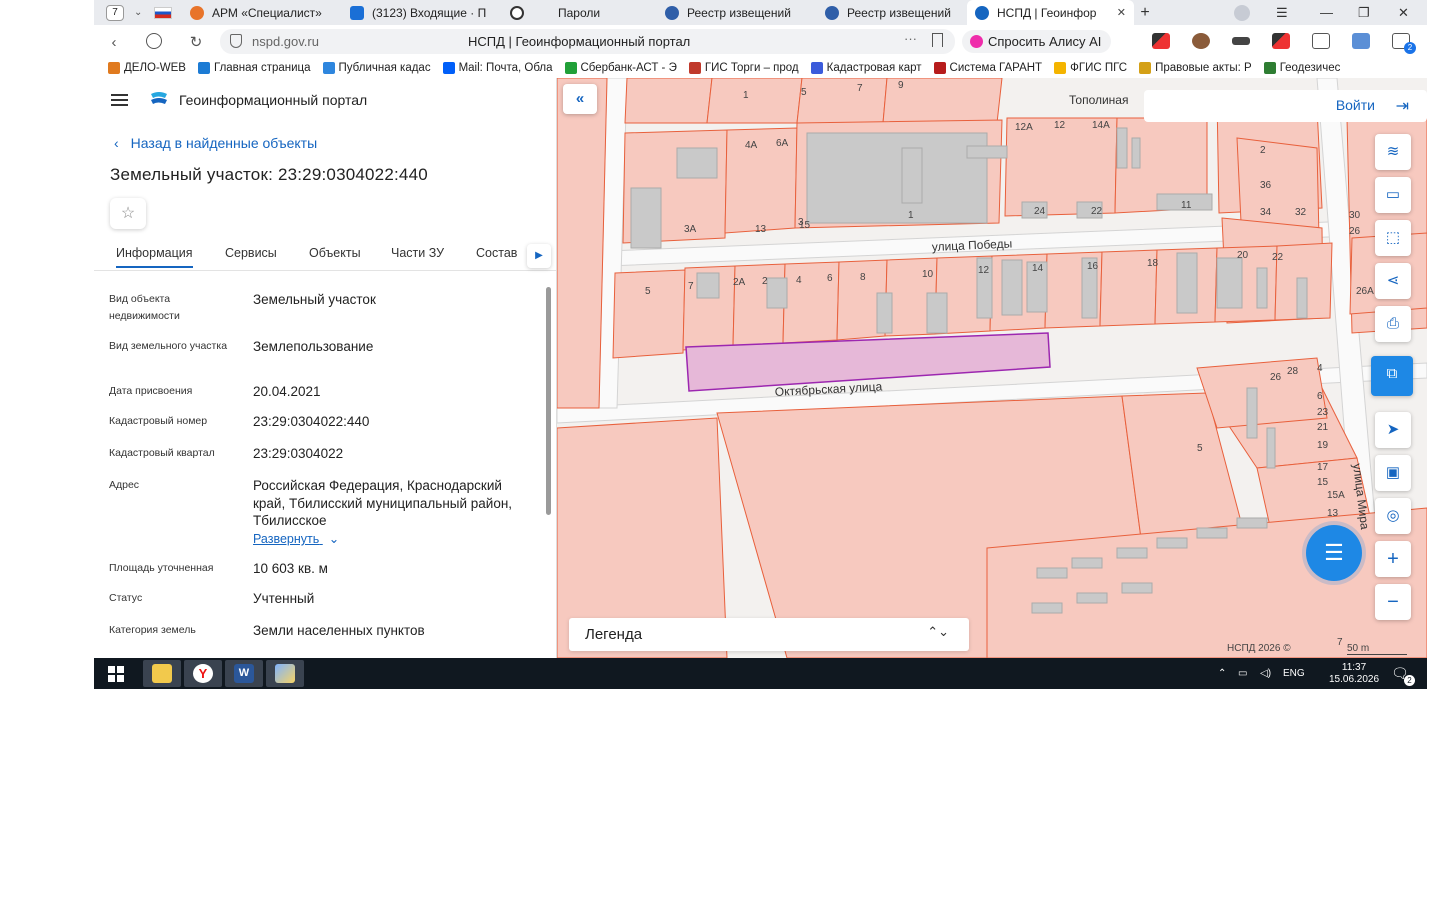 The image size is (1440, 900). I want to click on kontur-extension-icon, so click(1161, 41).